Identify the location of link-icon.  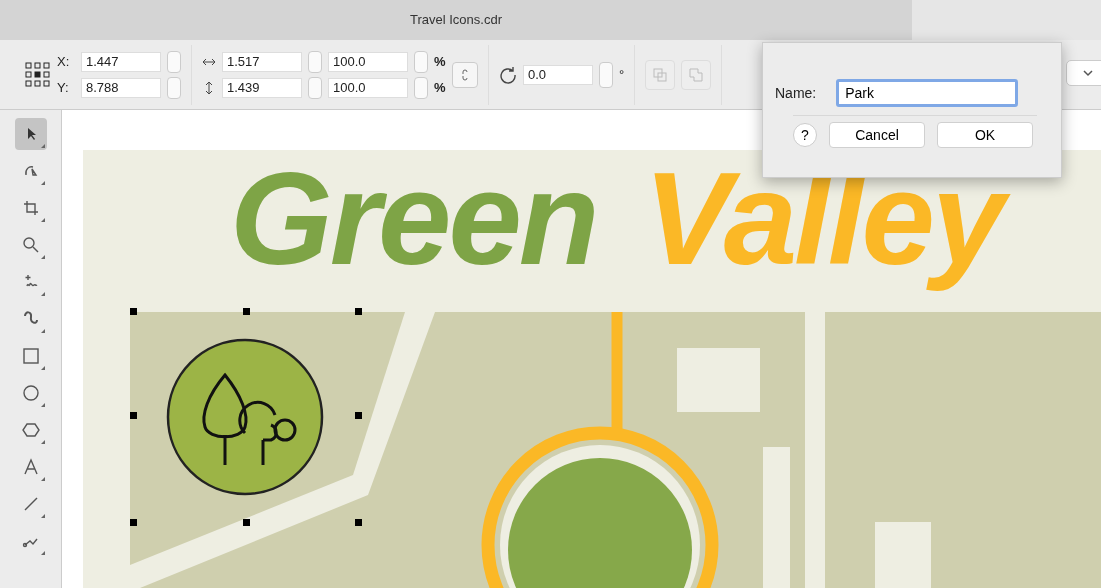
(465, 74).